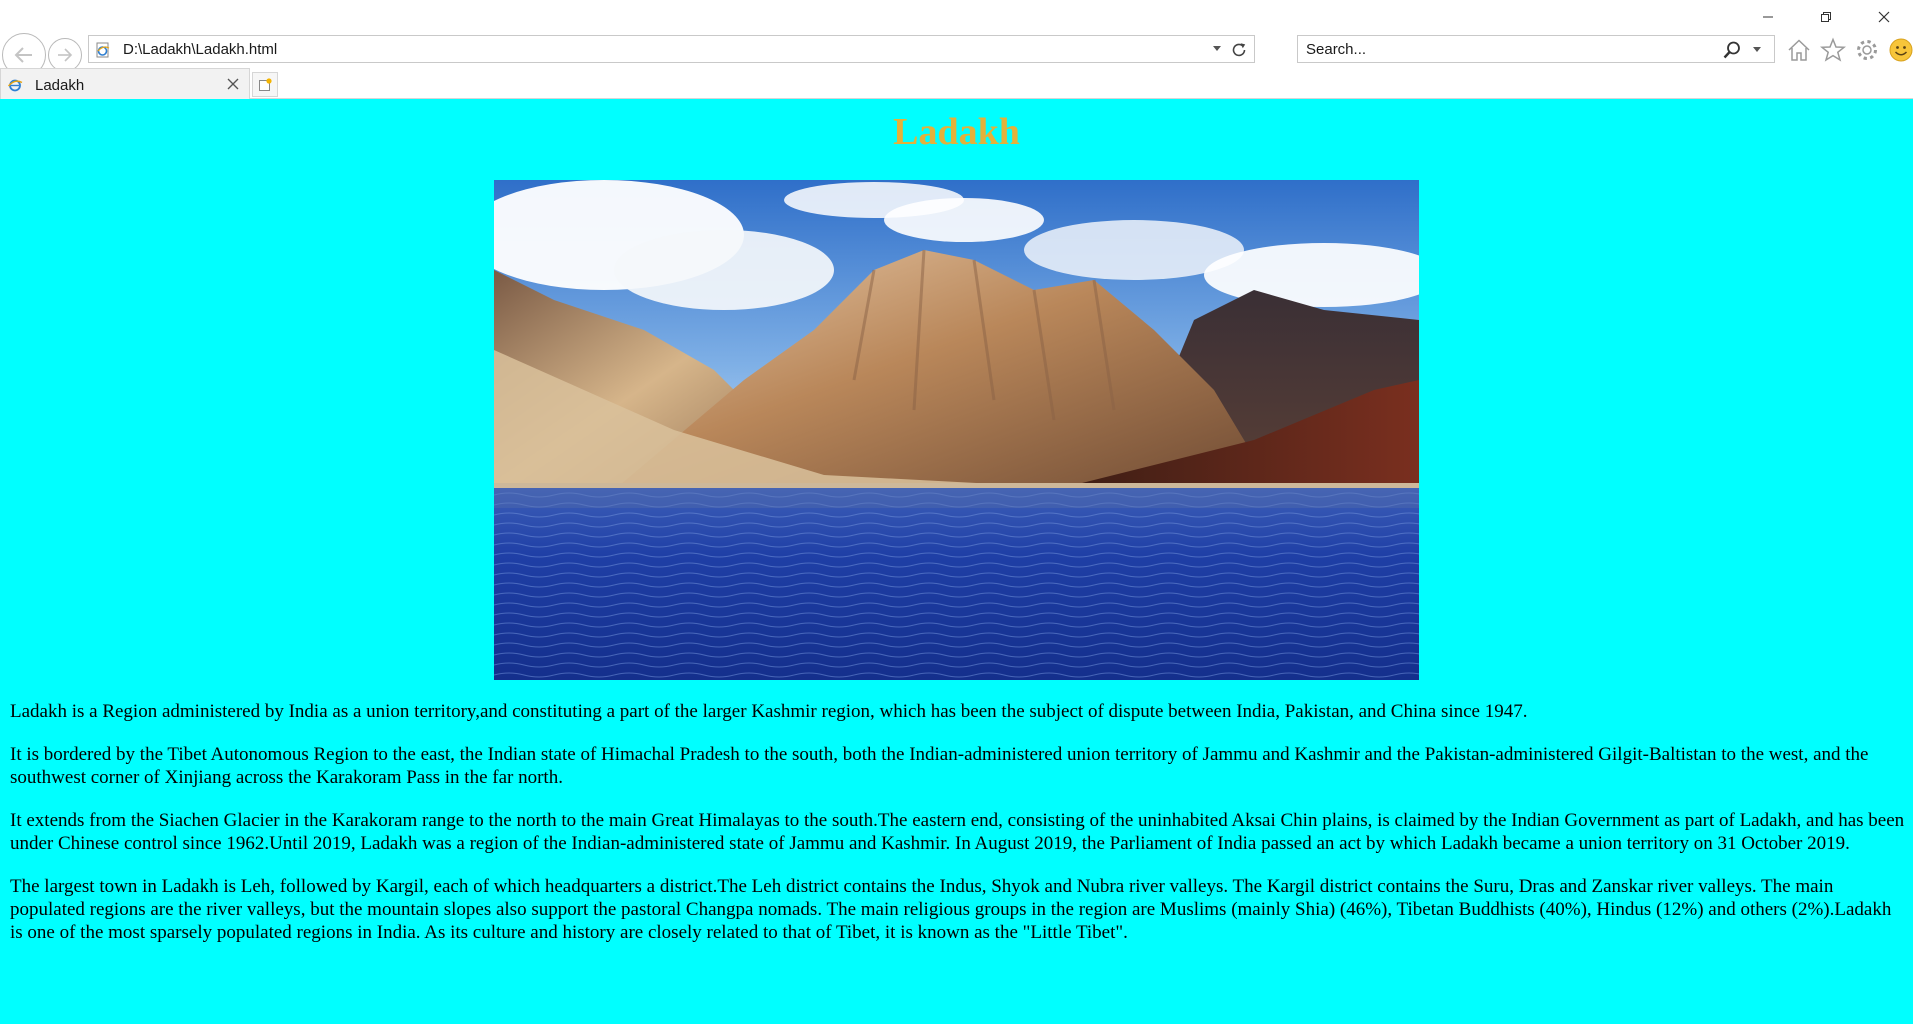 This screenshot has height=1024, width=1913. I want to click on close-window-button, so click(1884, 17).